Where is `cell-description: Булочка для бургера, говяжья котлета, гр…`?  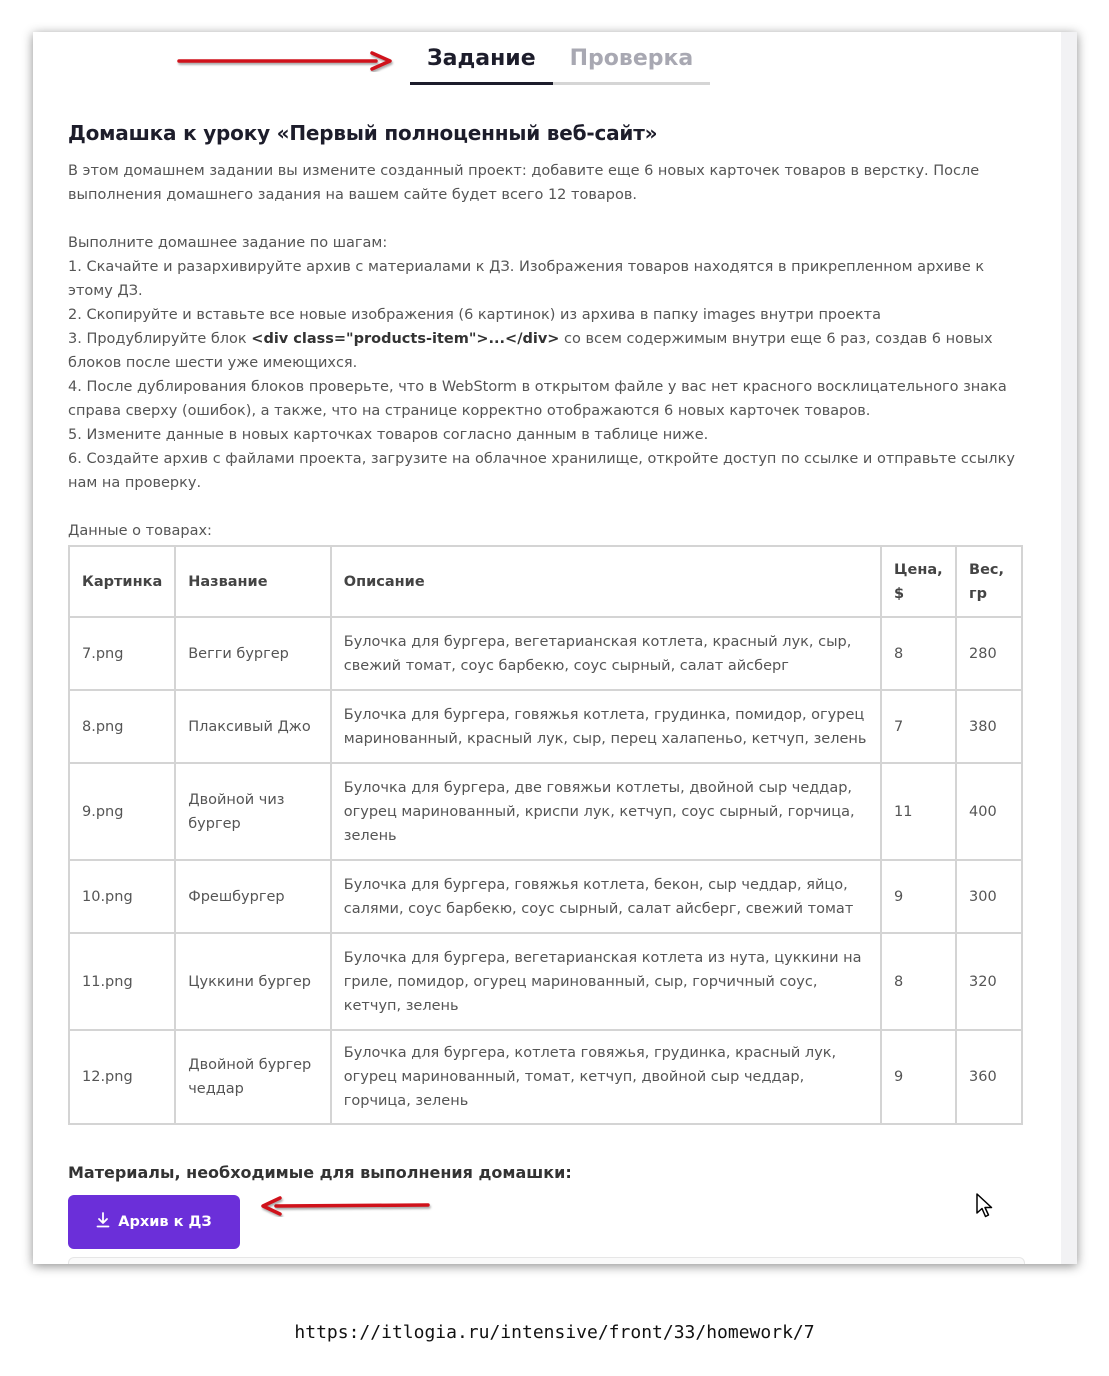 cell-description: Булочка для бургера, говяжья котлета, гр… is located at coordinates (606, 726).